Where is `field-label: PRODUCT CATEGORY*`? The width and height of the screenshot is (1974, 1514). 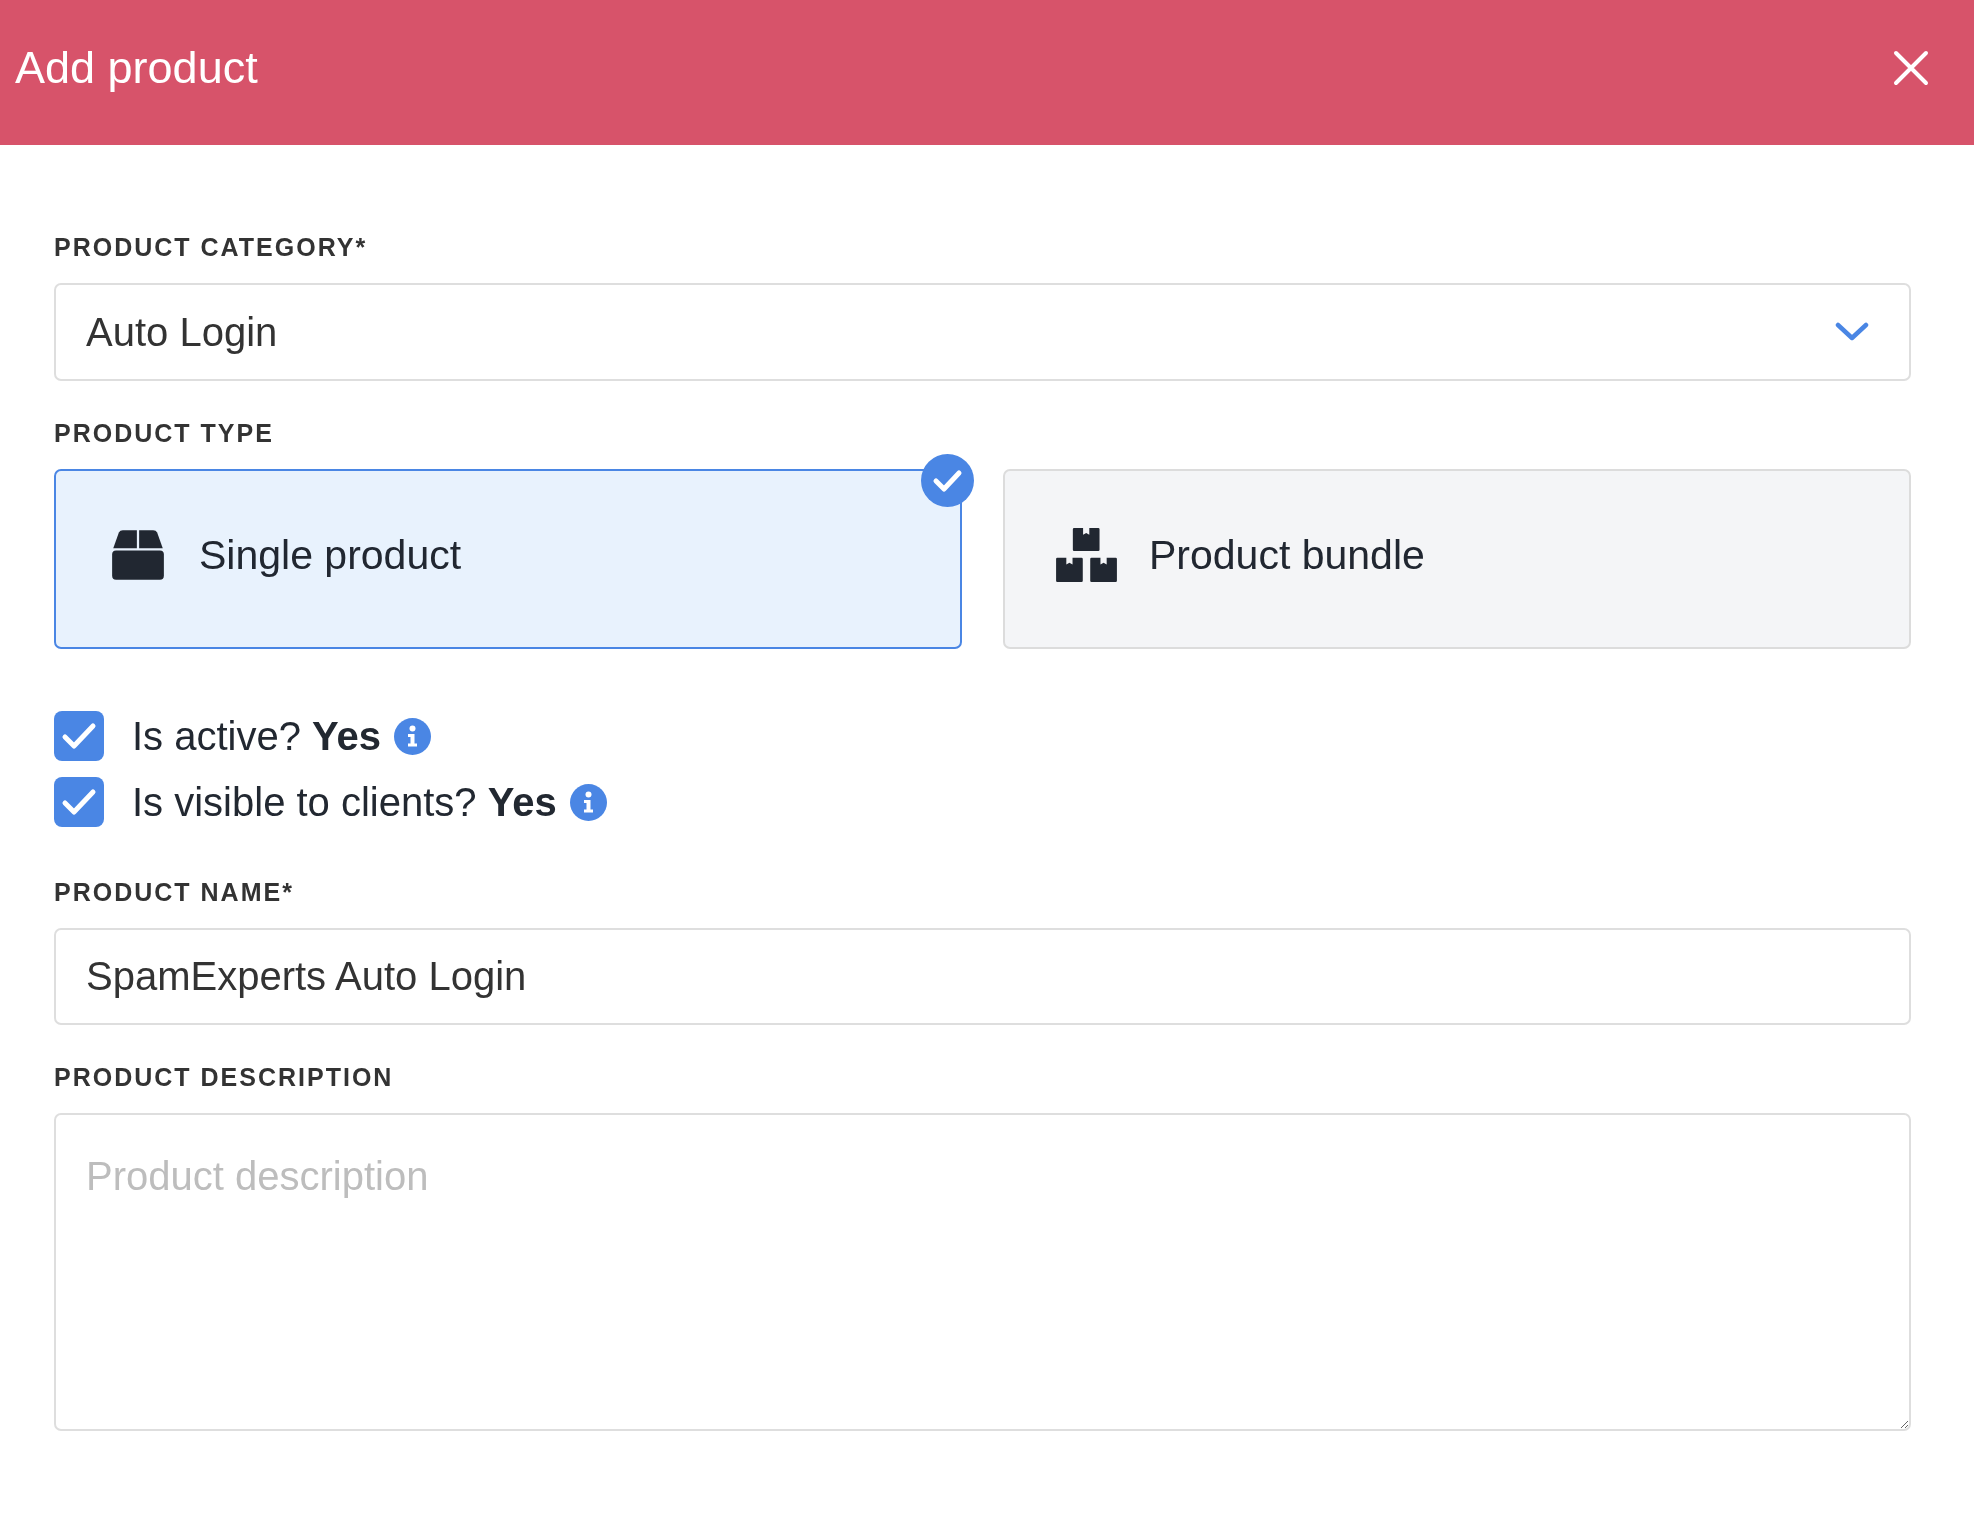
field-label: PRODUCT CATEGORY* is located at coordinates (211, 247).